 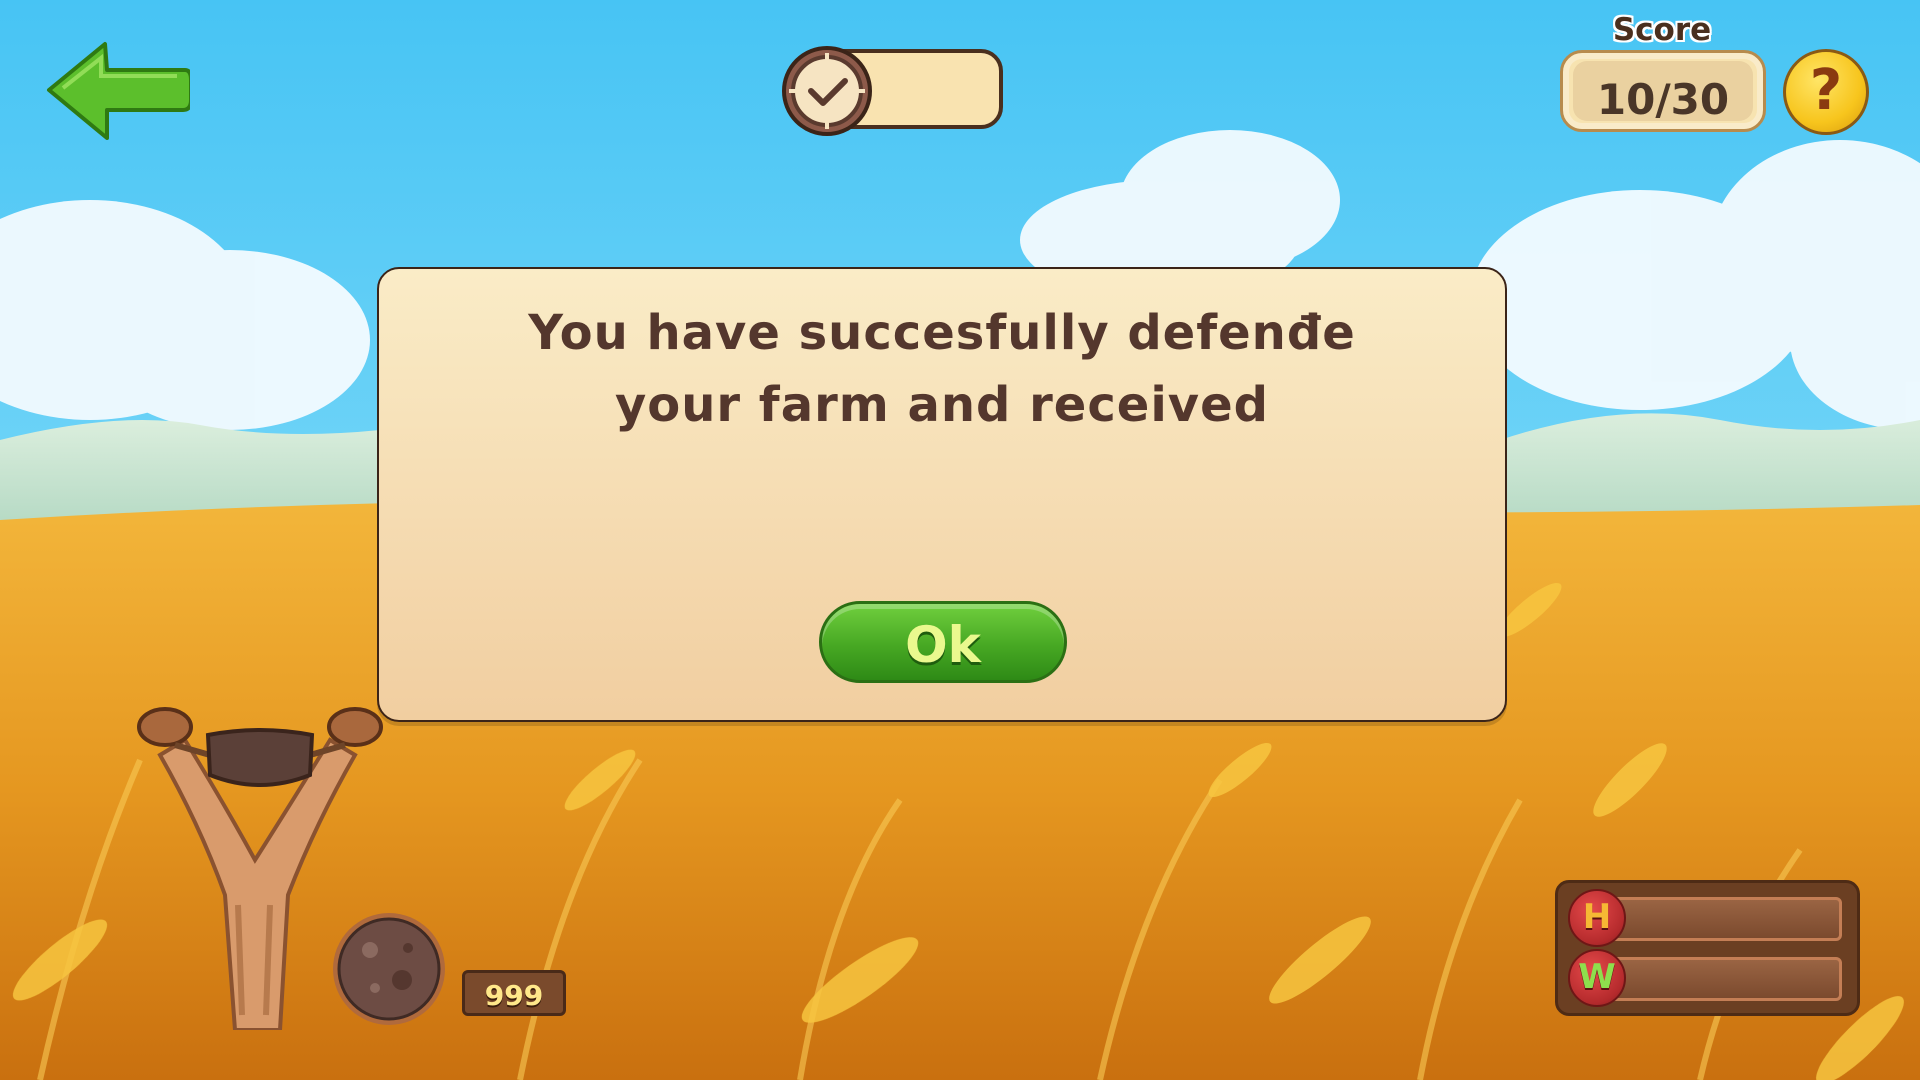 I want to click on timer-display, so click(x=896, y=90).